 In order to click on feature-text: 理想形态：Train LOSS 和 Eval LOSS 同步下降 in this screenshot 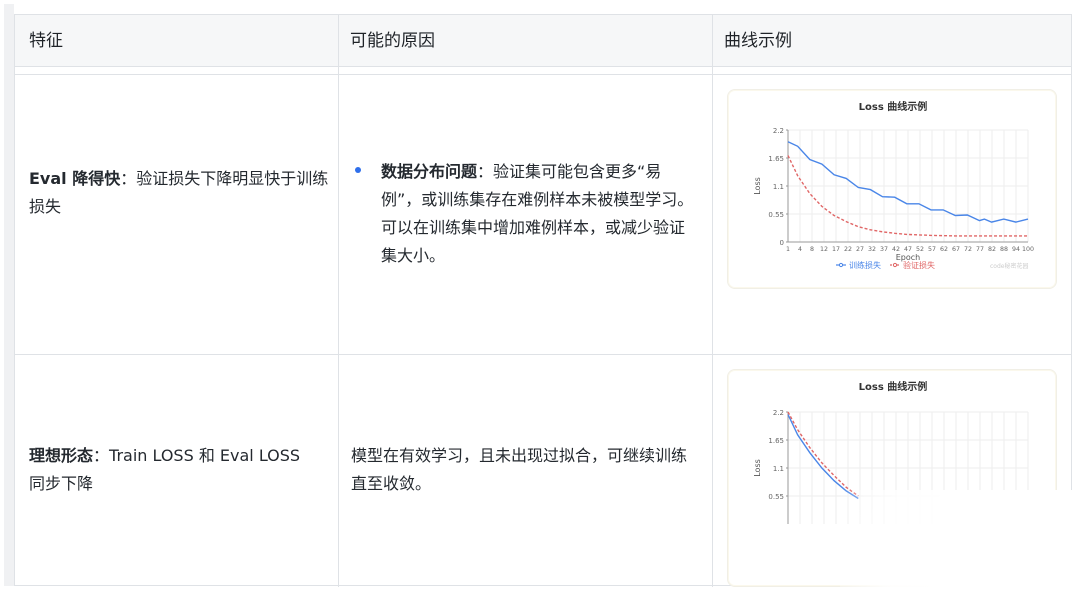, I will do `click(174, 470)`.